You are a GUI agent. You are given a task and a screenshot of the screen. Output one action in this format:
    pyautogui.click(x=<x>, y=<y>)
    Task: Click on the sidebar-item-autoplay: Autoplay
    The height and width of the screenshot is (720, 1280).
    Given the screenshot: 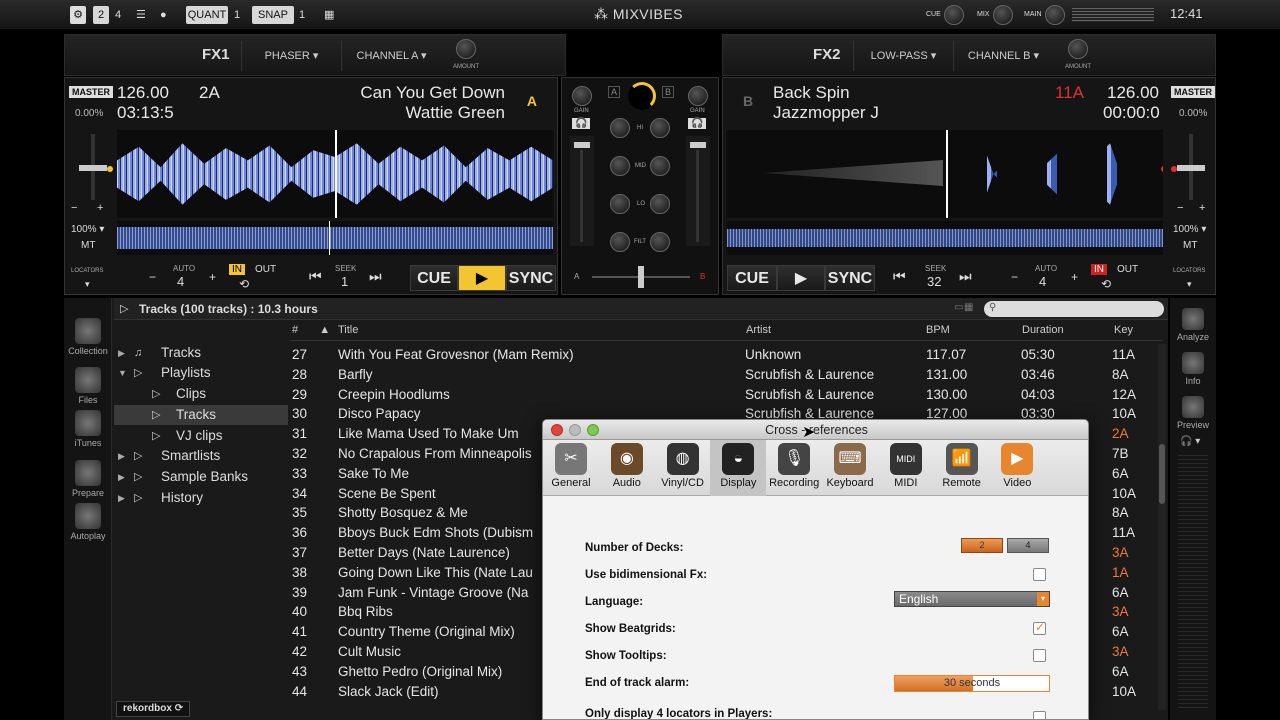 What is the action you would take?
    pyautogui.click(x=88, y=522)
    